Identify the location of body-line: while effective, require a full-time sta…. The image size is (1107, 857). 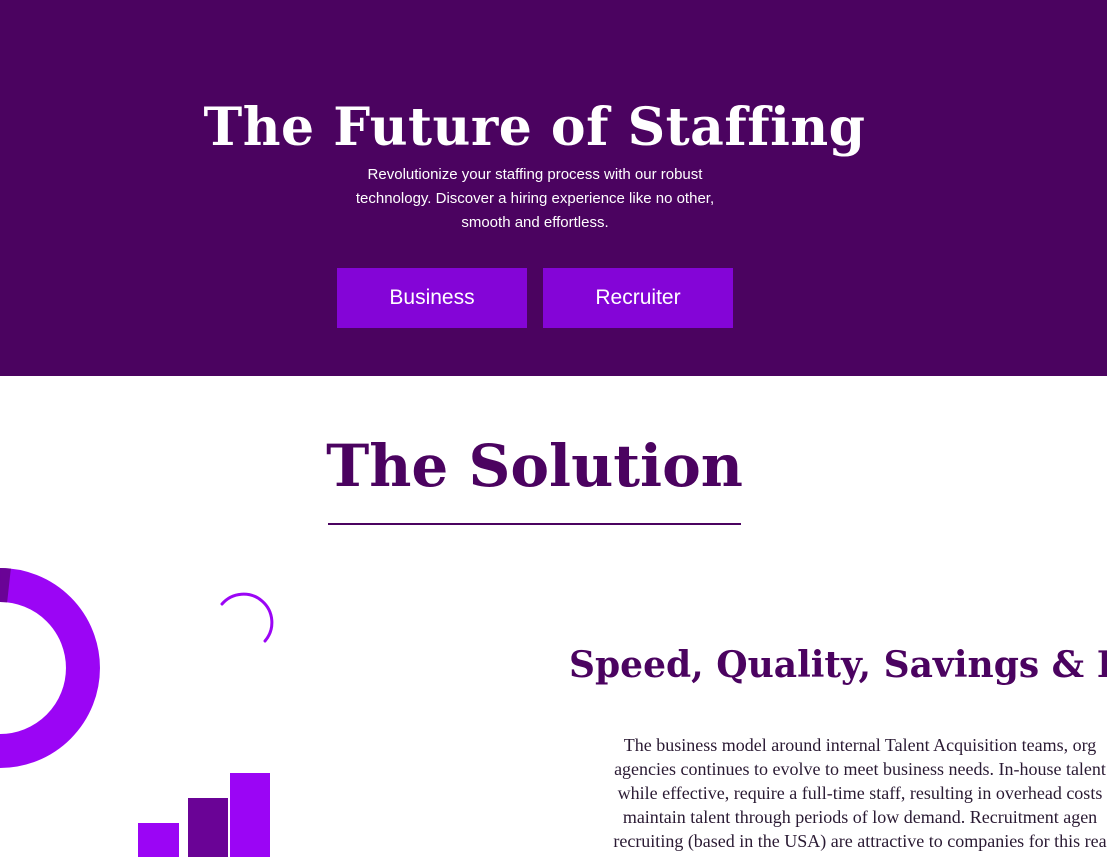
(860, 793).